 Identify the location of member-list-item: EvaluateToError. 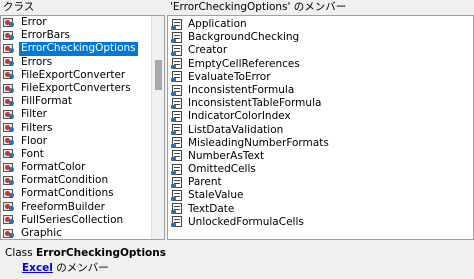
(320, 77).